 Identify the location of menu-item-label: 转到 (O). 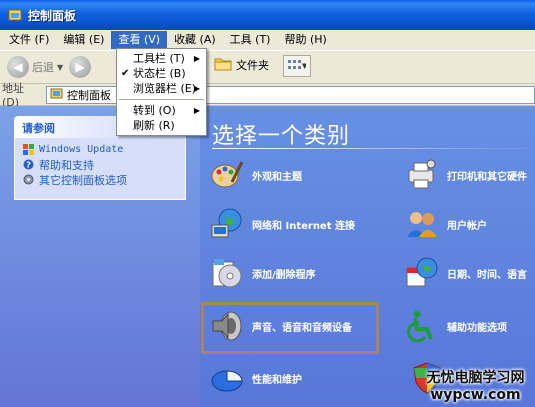
(154, 110).